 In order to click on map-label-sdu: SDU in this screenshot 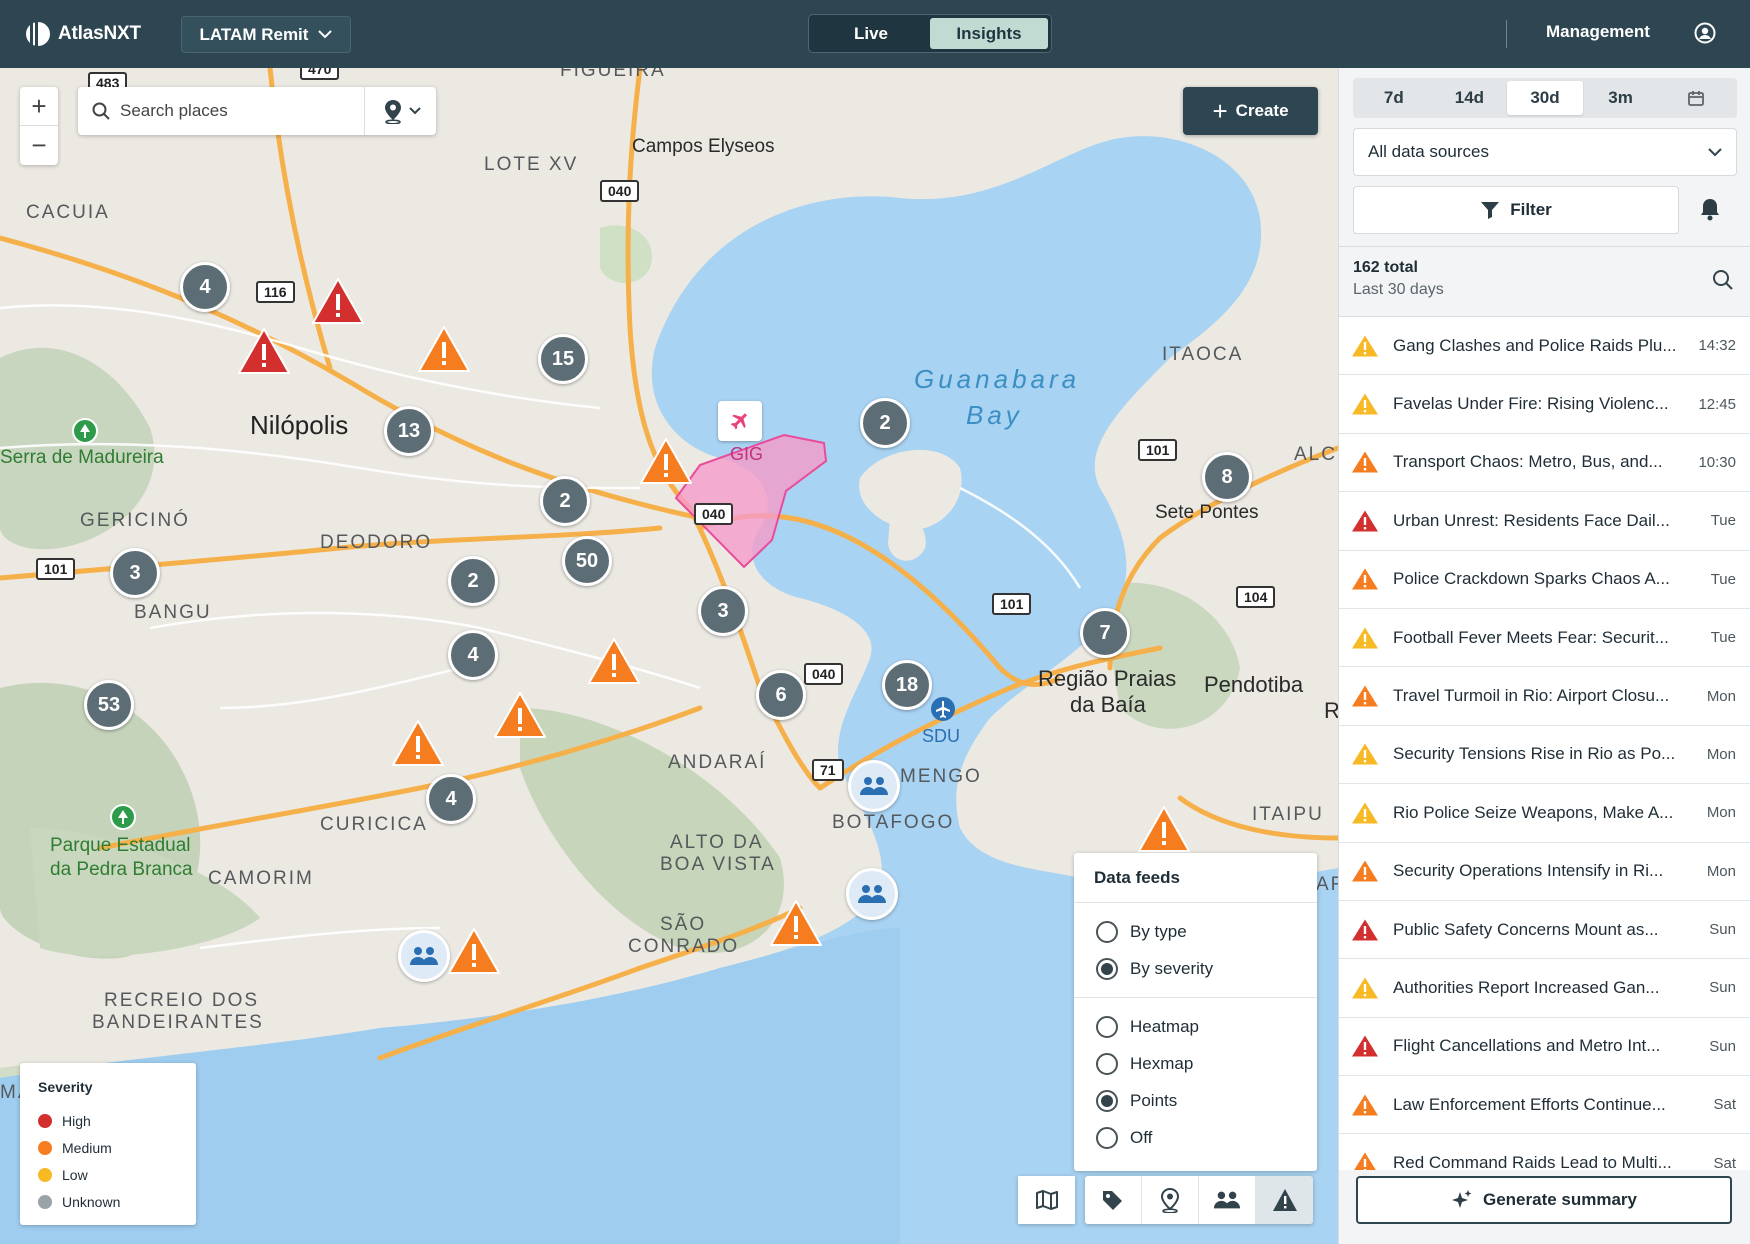, I will do `click(941, 736)`.